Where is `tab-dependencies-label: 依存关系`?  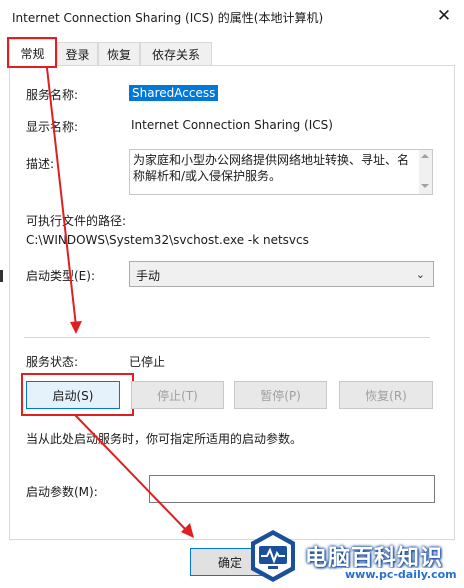 tab-dependencies-label: 依存关系 is located at coordinates (175, 54).